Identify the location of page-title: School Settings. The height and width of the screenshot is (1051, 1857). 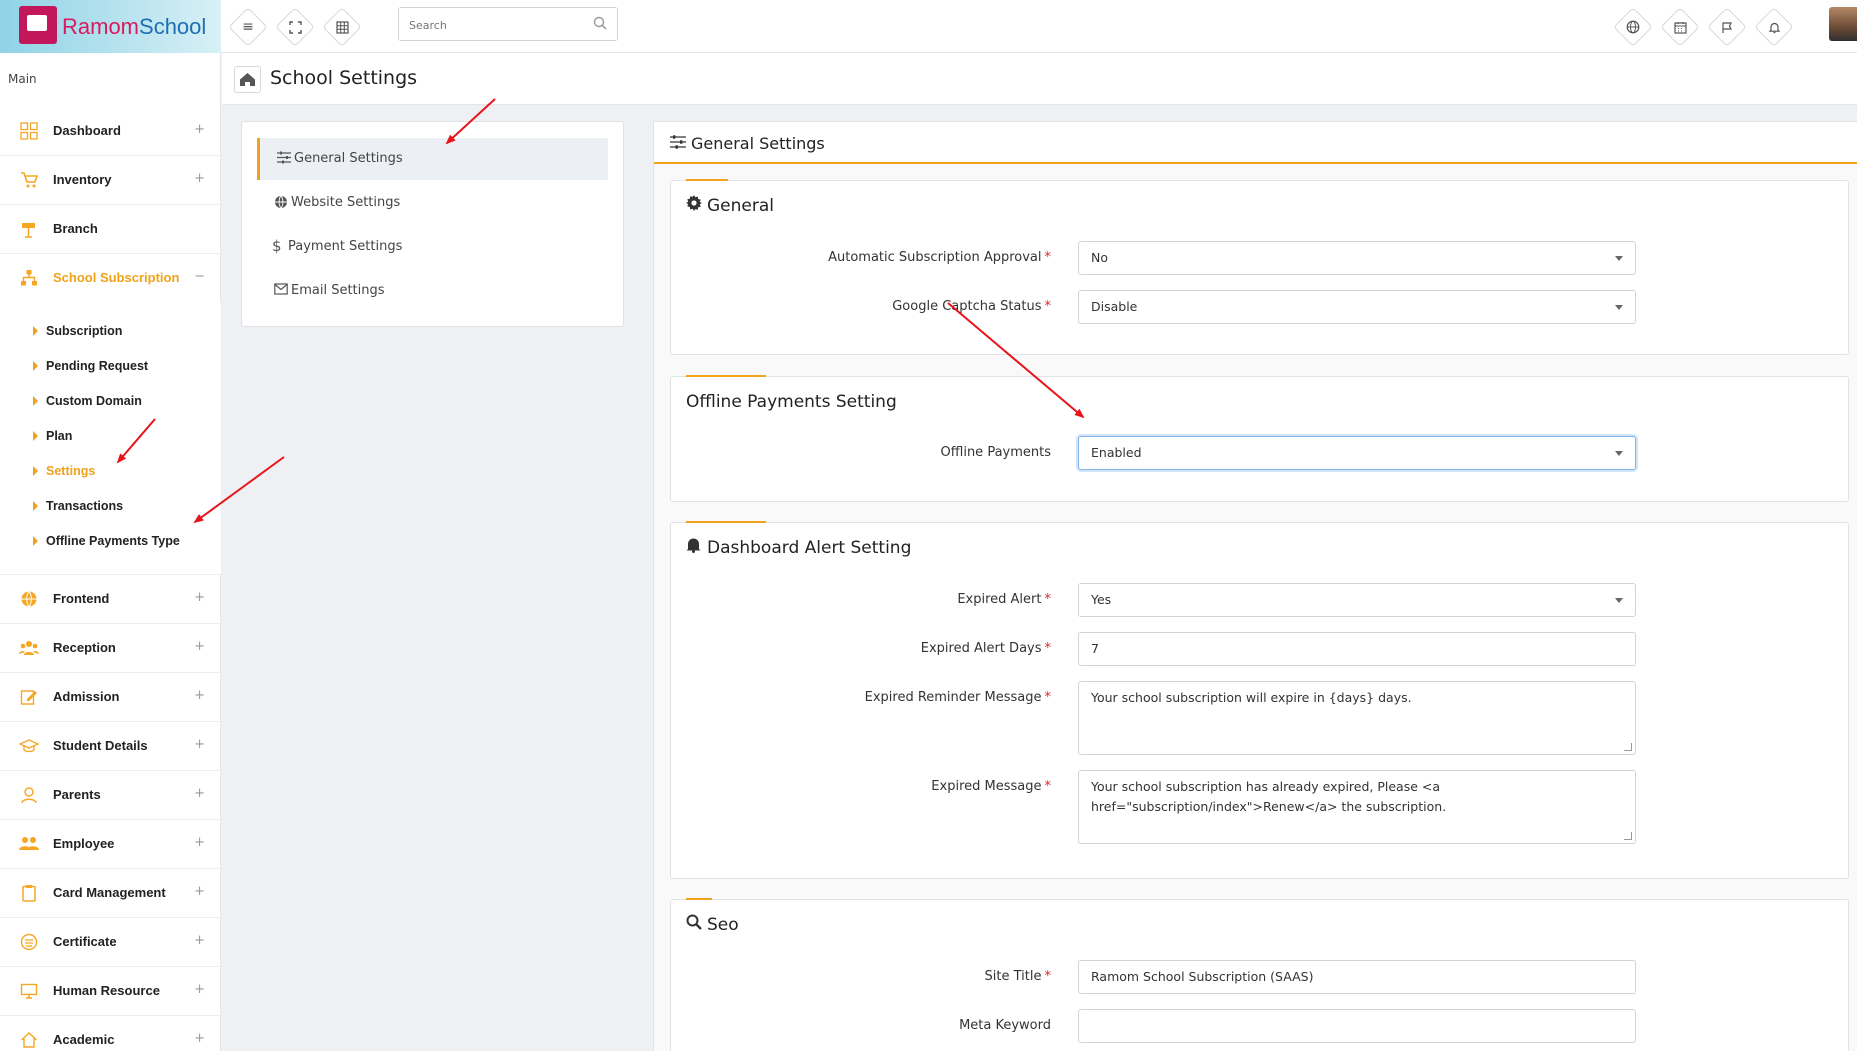
(344, 78).